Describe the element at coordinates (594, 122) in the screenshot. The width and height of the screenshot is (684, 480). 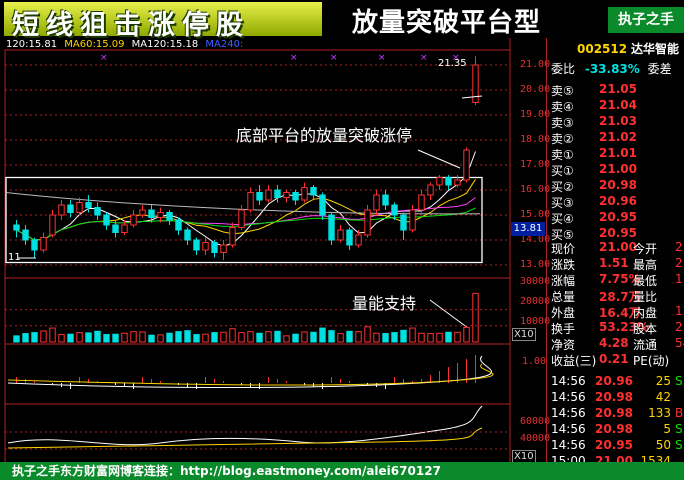
I see `sell-row: 卖③ 21.03` at that location.